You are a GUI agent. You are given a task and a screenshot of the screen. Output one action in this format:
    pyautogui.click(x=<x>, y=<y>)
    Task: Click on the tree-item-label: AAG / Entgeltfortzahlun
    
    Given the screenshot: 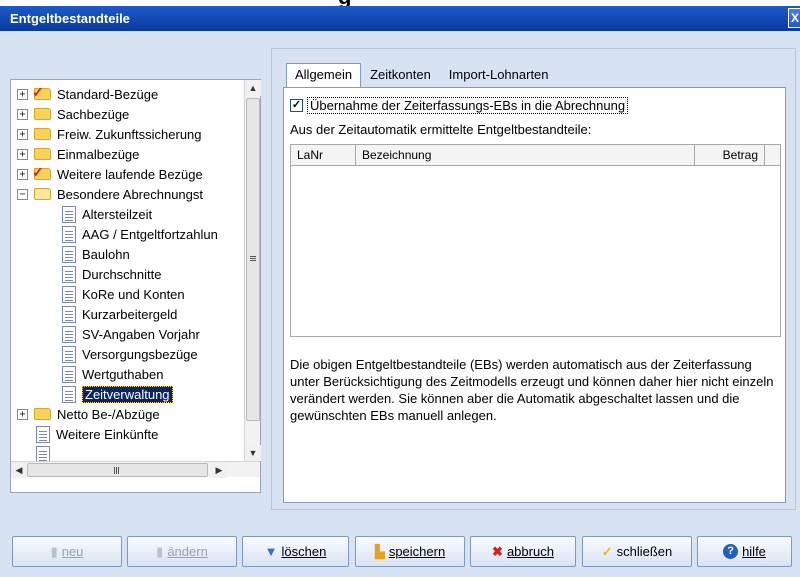 What is the action you would take?
    pyautogui.click(x=150, y=234)
    